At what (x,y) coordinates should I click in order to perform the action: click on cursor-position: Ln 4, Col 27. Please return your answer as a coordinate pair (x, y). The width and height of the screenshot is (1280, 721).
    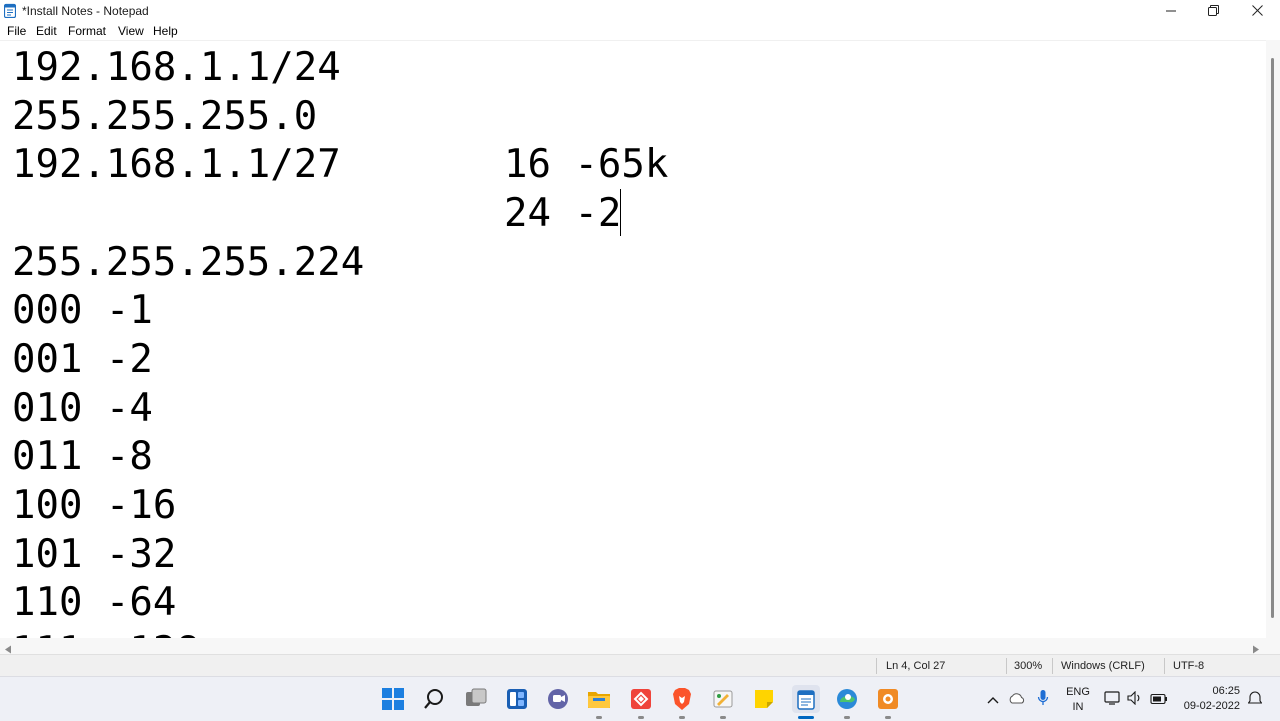
    Looking at the image, I should click on (916, 666).